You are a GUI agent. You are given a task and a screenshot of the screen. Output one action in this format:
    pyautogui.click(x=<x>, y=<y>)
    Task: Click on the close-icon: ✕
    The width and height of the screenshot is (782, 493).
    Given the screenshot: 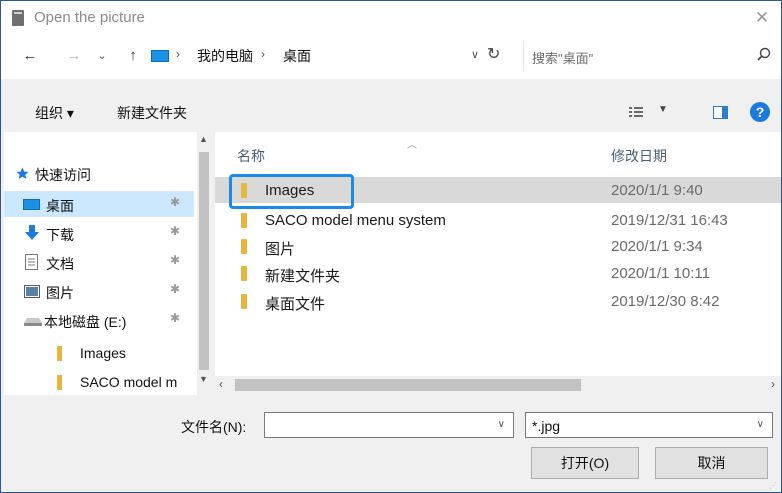 What is the action you would take?
    pyautogui.click(x=762, y=18)
    